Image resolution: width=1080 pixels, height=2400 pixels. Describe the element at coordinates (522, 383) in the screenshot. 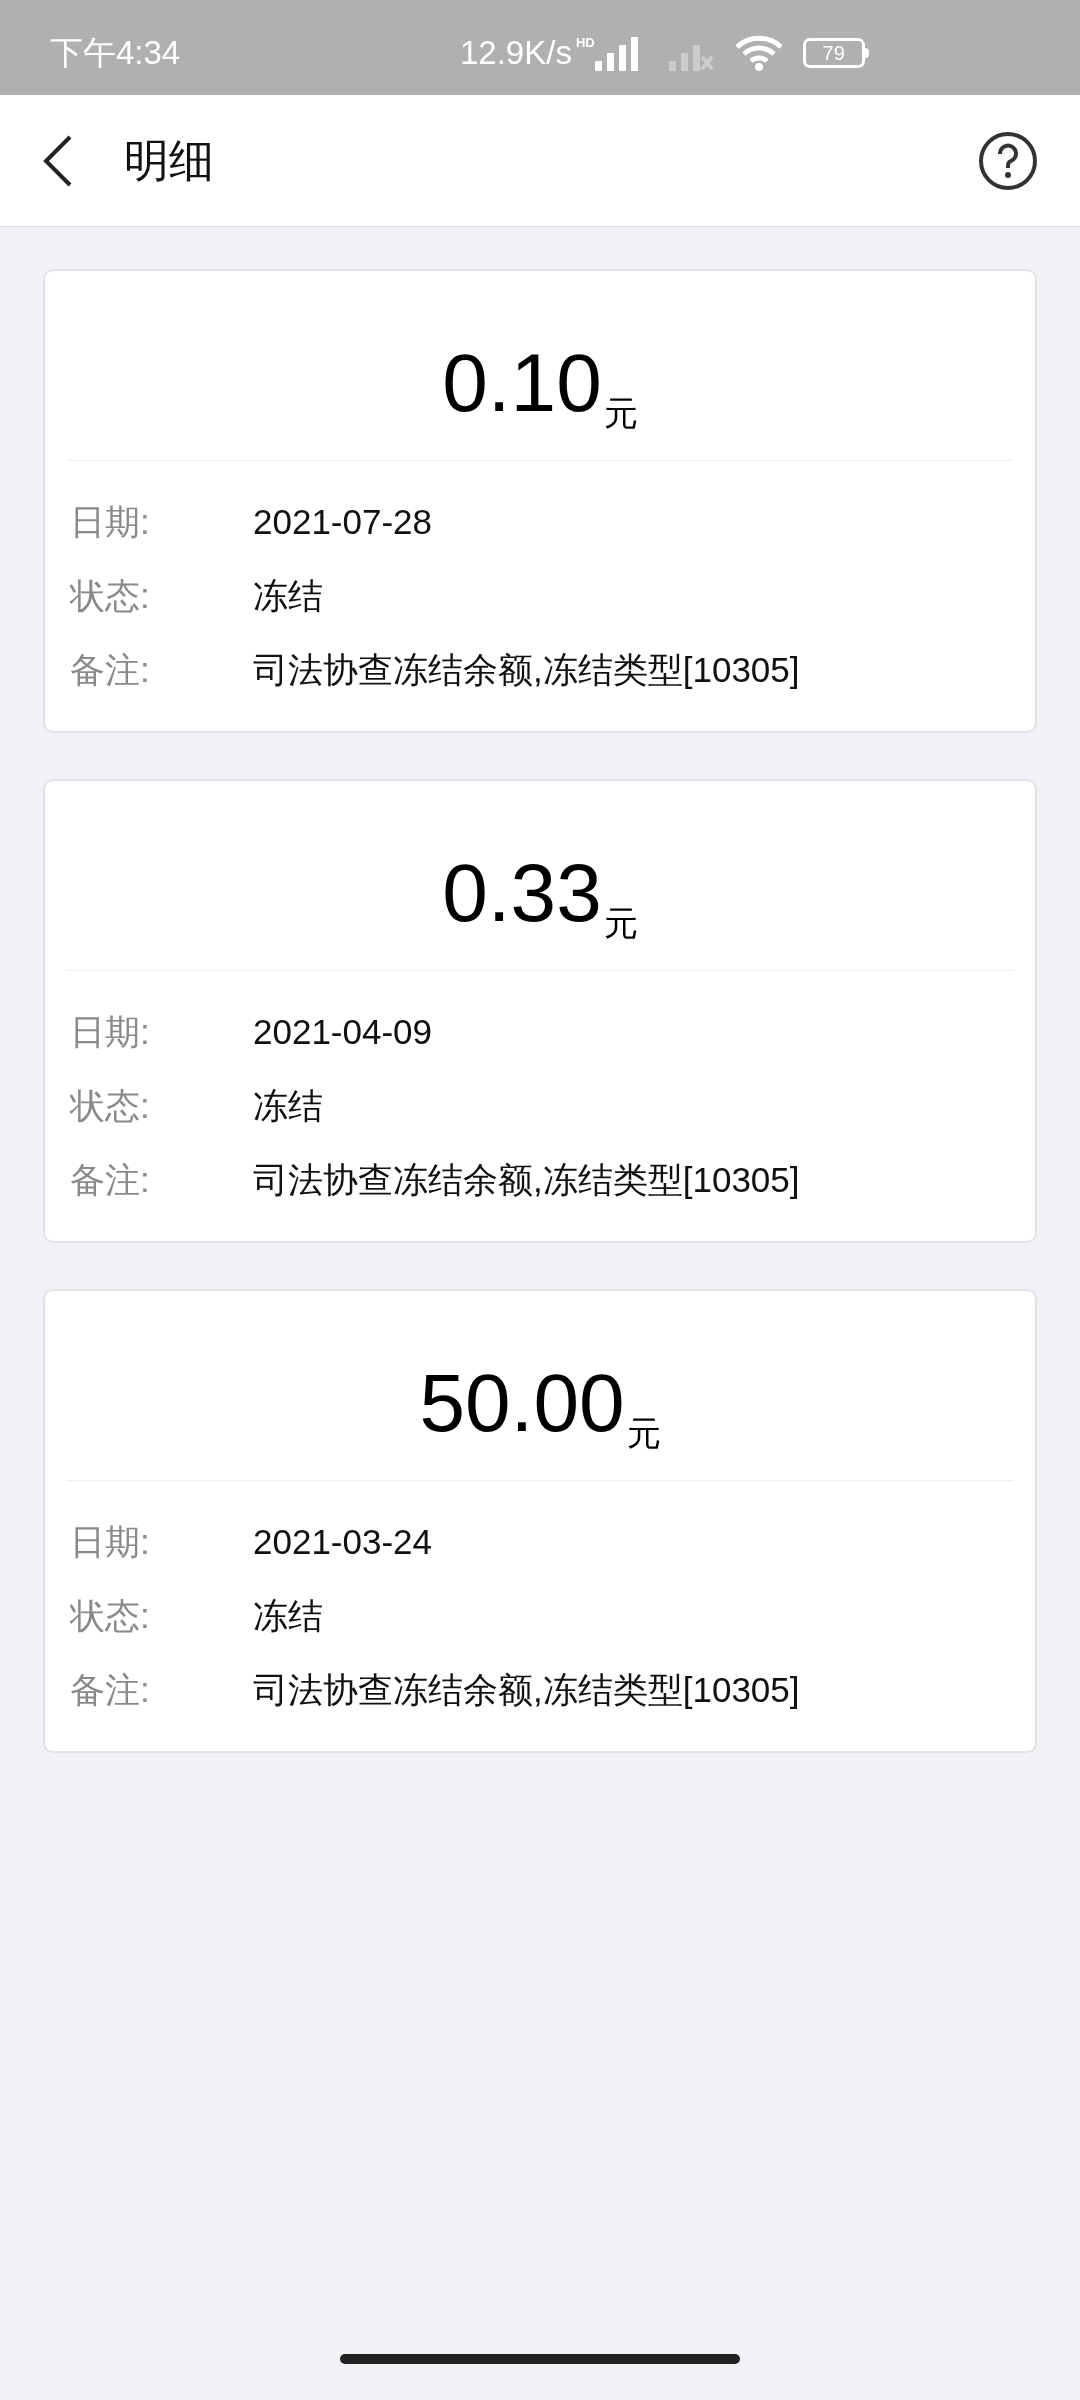

I see `amount-value: 0.10` at that location.